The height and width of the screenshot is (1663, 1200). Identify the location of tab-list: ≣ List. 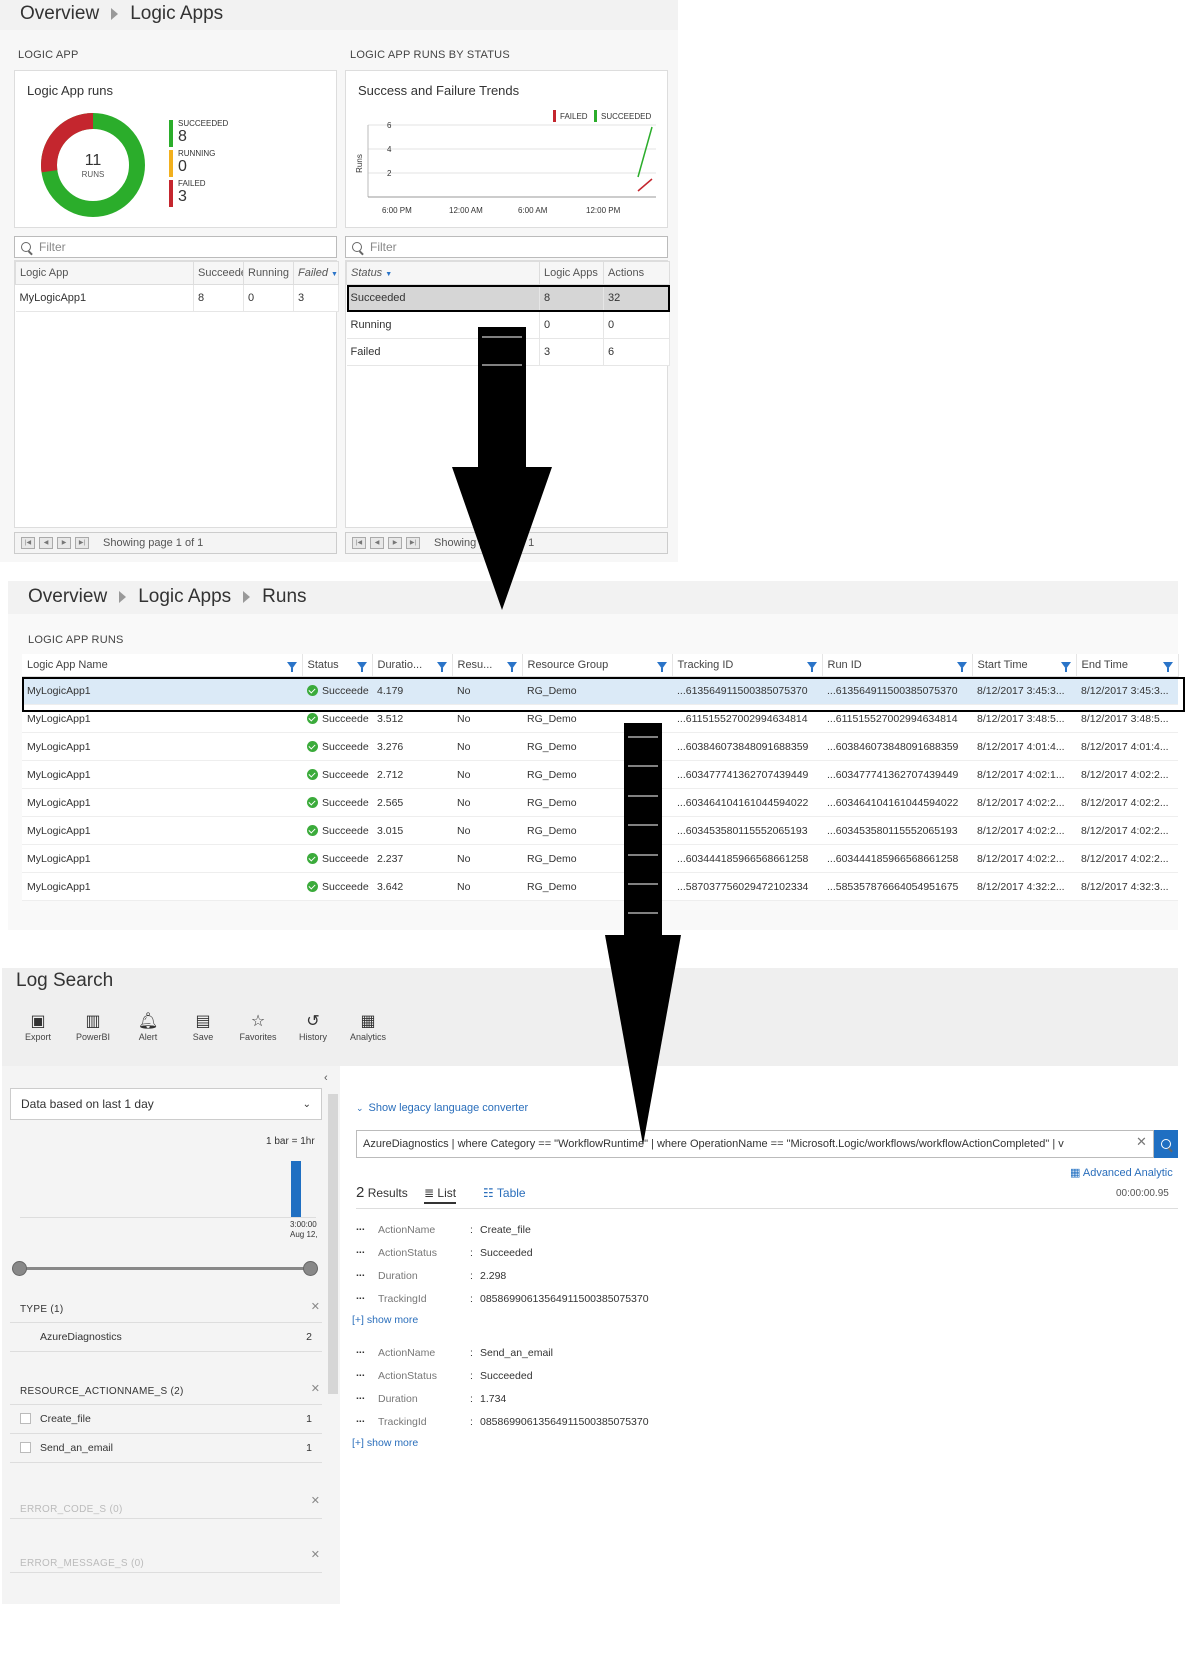
(440, 1195).